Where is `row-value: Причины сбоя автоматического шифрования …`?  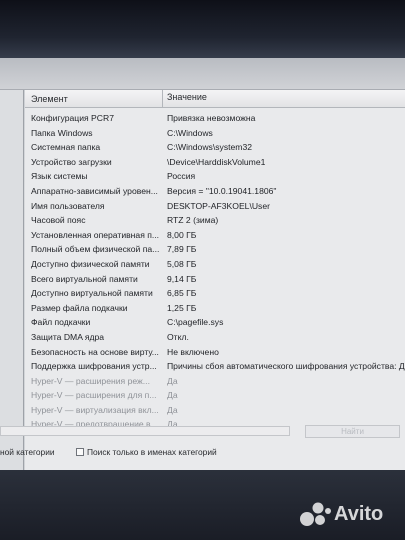
row-value: Причины сбоя автоматического шифрования … is located at coordinates (286, 366).